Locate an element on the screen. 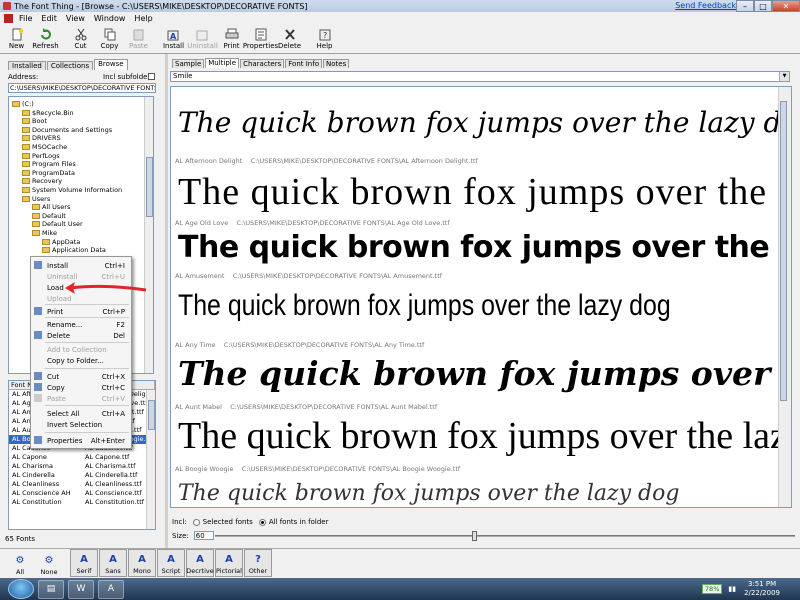 This screenshot has width=800, height=600. filter-other-button: ? Other is located at coordinates (258, 563).